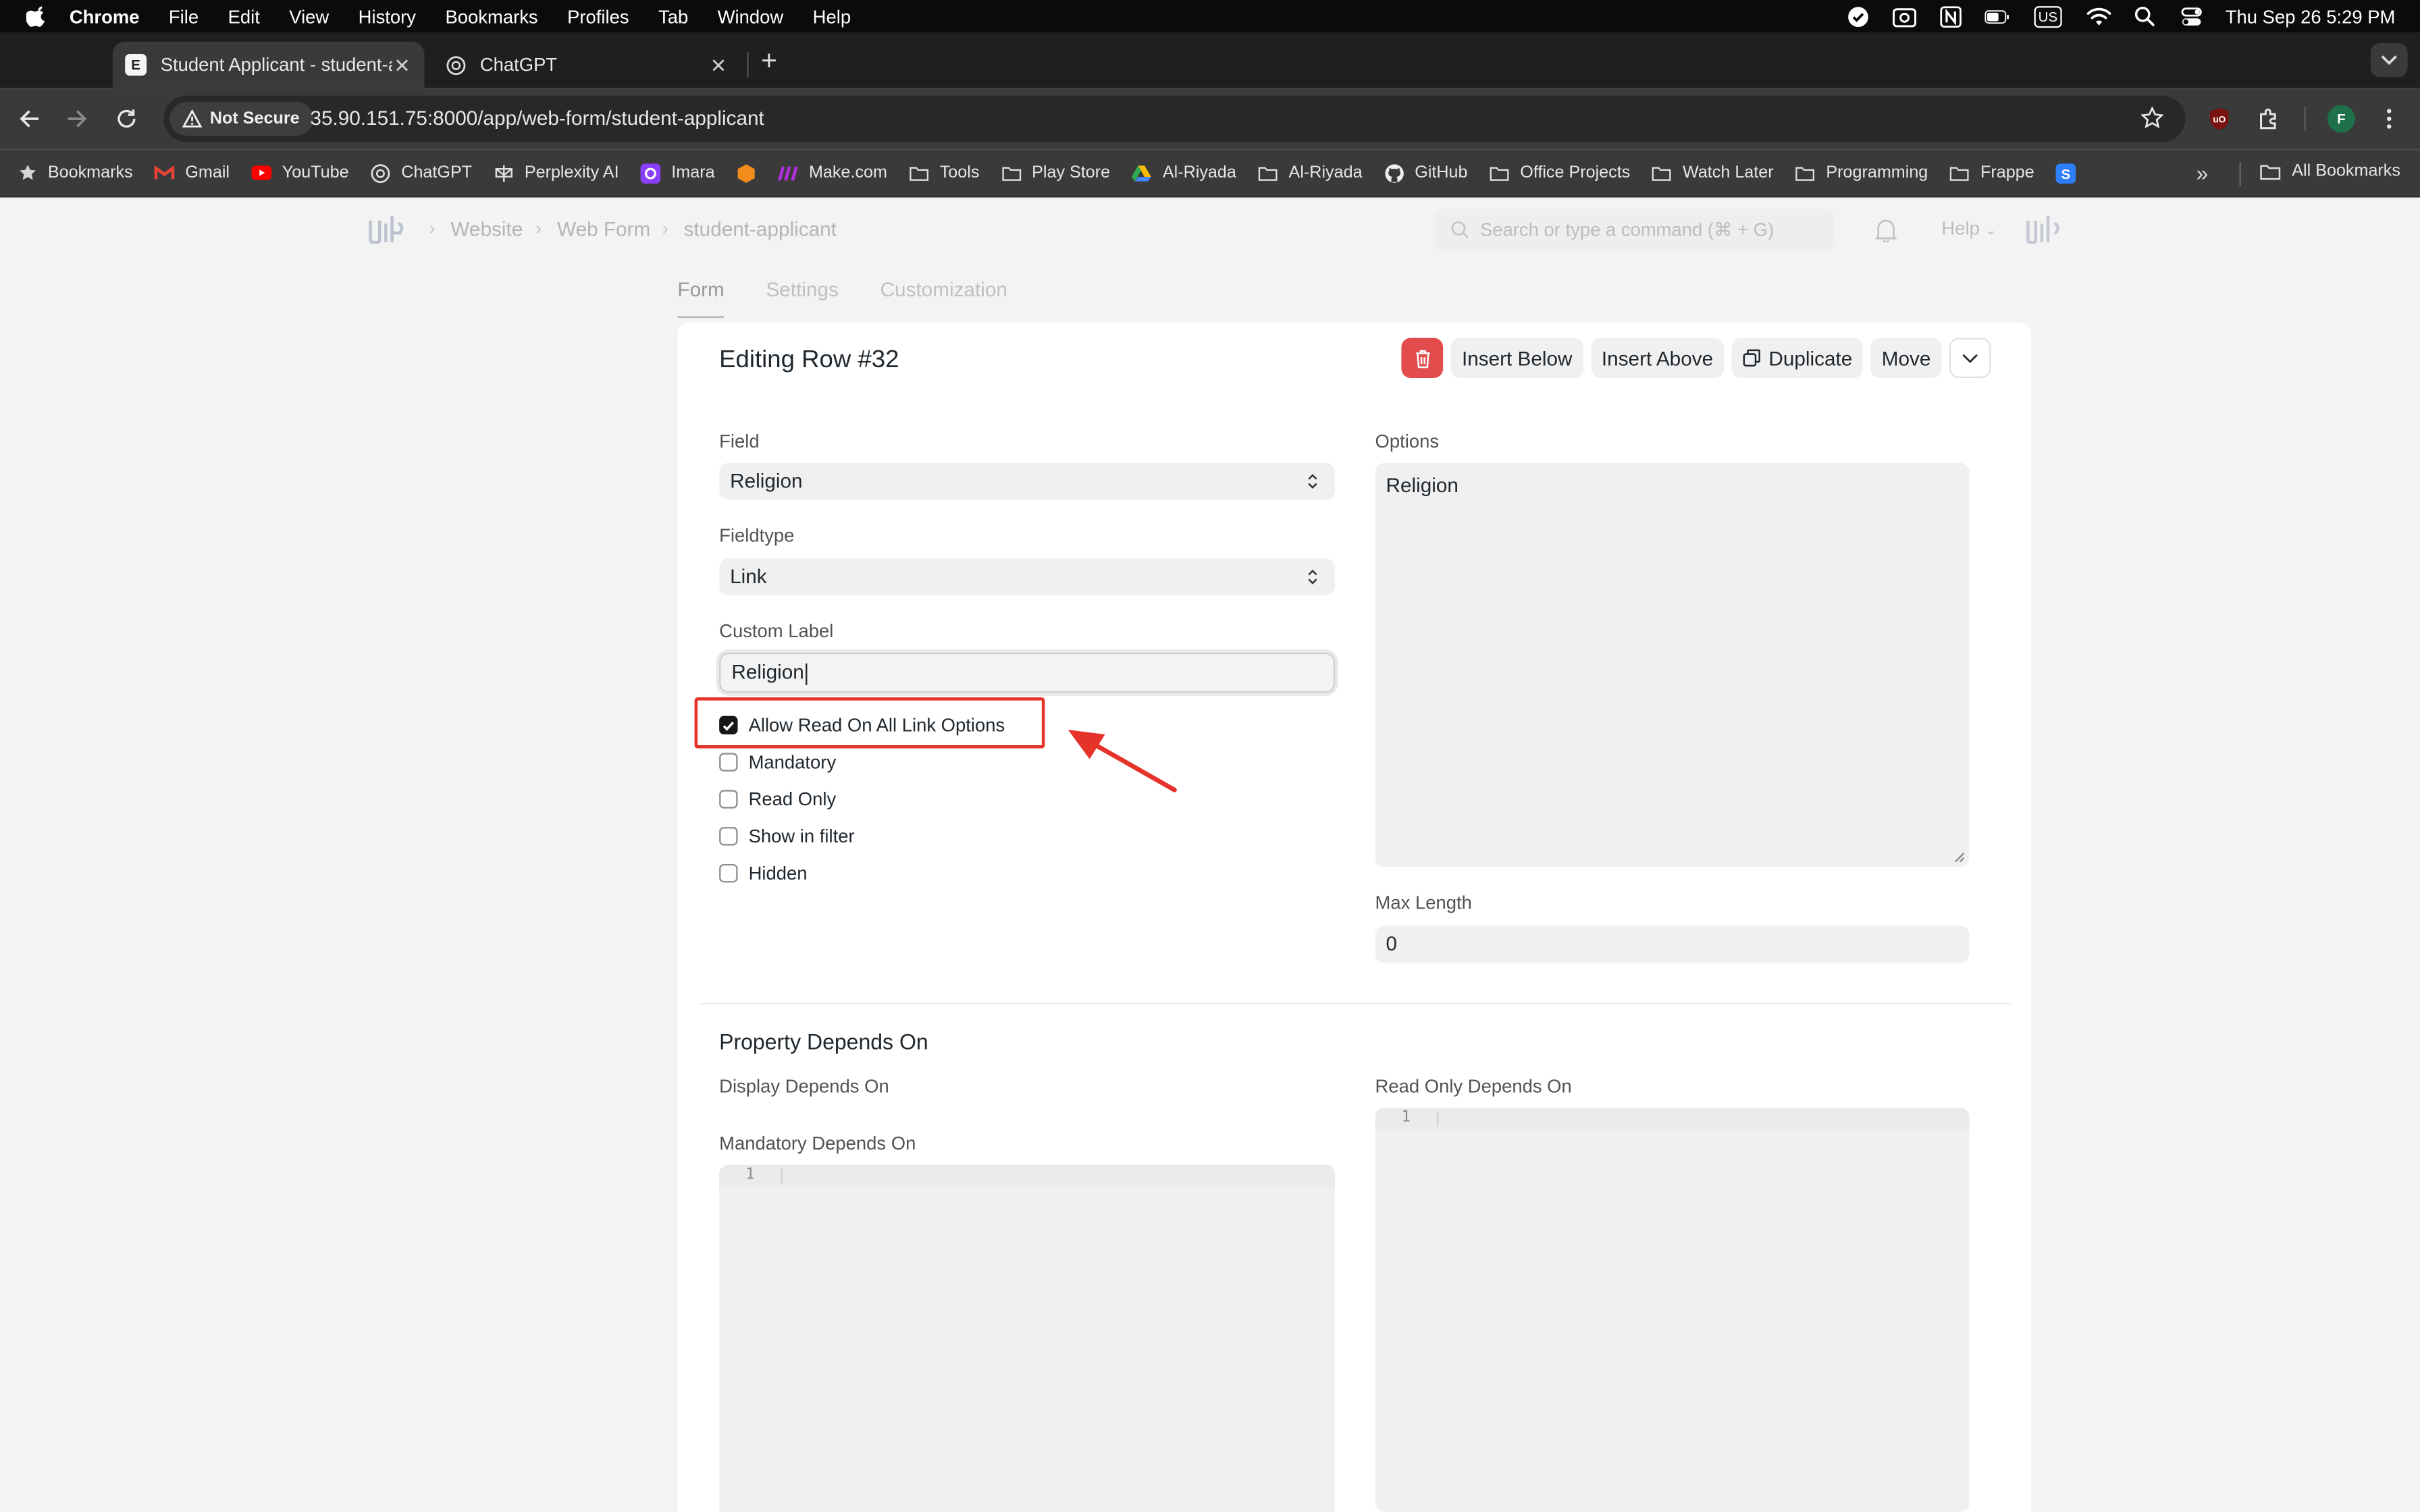  Describe the element at coordinates (665, 228) in the screenshot. I see `breadcrumb-chevron-icon: ›` at that location.